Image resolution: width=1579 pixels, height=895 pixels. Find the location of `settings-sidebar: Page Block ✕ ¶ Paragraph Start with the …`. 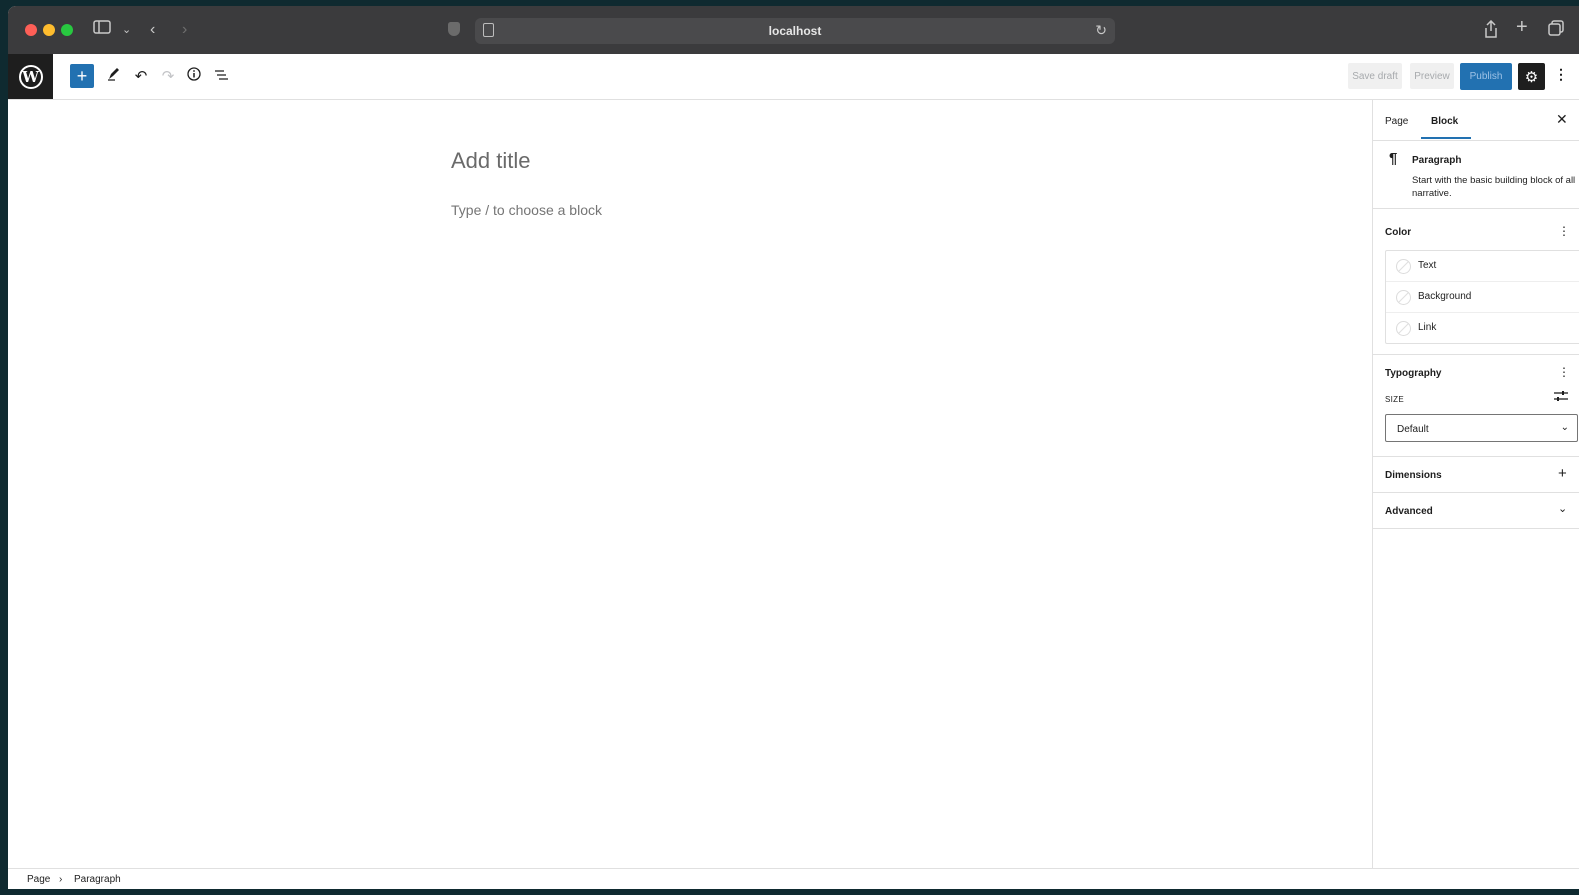

settings-sidebar: Page Block ✕ ¶ Paragraph Start with the … is located at coordinates (1475, 484).